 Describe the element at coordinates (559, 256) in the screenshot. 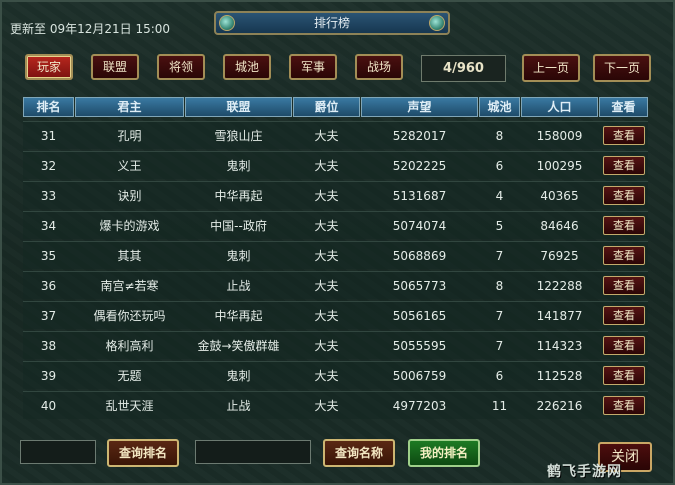

I see `population-cell: 76925` at that location.